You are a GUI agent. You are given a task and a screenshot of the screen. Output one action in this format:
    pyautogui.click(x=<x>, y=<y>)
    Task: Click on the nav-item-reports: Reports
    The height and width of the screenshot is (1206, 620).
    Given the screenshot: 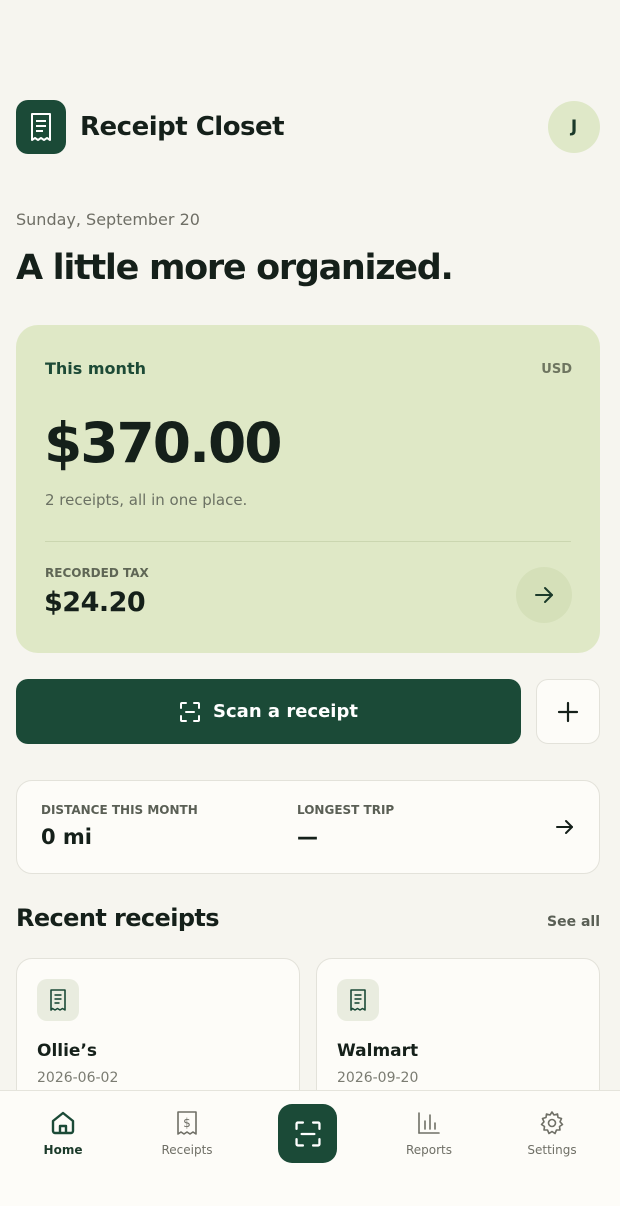 What is the action you would take?
    pyautogui.click(x=429, y=1133)
    